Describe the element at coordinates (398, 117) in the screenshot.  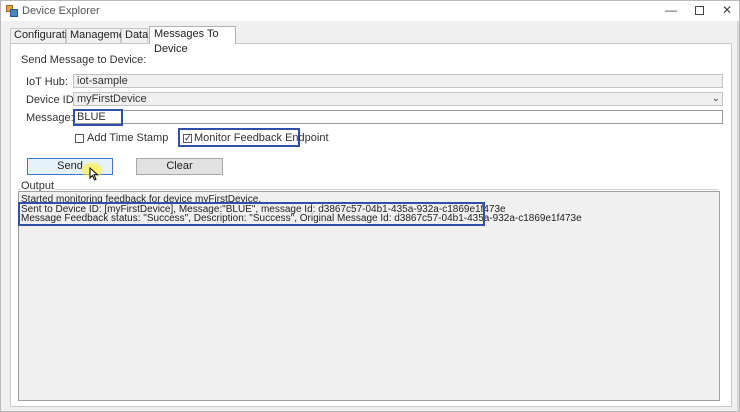
I see `message-input: BLUE` at that location.